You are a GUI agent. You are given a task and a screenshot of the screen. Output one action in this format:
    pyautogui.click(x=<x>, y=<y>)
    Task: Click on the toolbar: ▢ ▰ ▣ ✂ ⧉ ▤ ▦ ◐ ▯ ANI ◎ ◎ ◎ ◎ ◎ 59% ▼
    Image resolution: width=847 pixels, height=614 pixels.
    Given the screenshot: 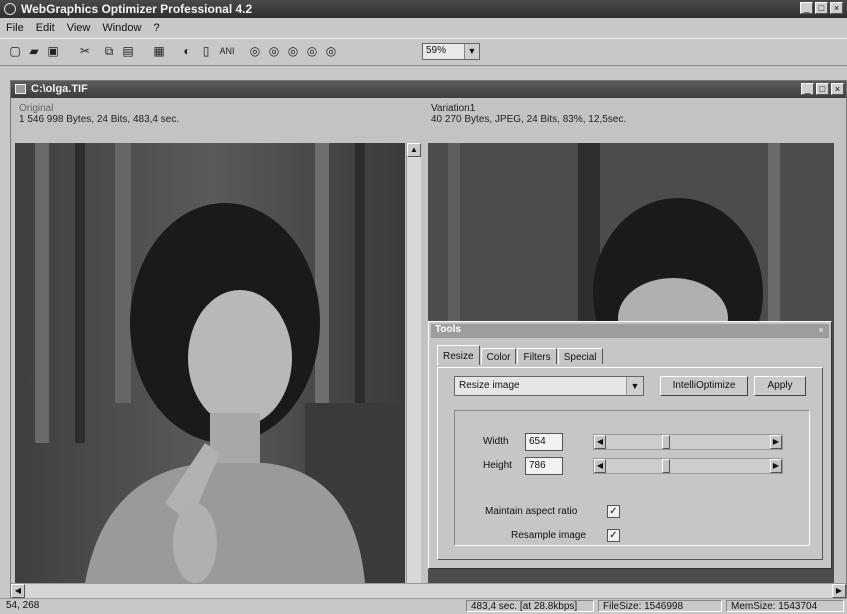 What is the action you would take?
    pyautogui.click(x=423, y=52)
    